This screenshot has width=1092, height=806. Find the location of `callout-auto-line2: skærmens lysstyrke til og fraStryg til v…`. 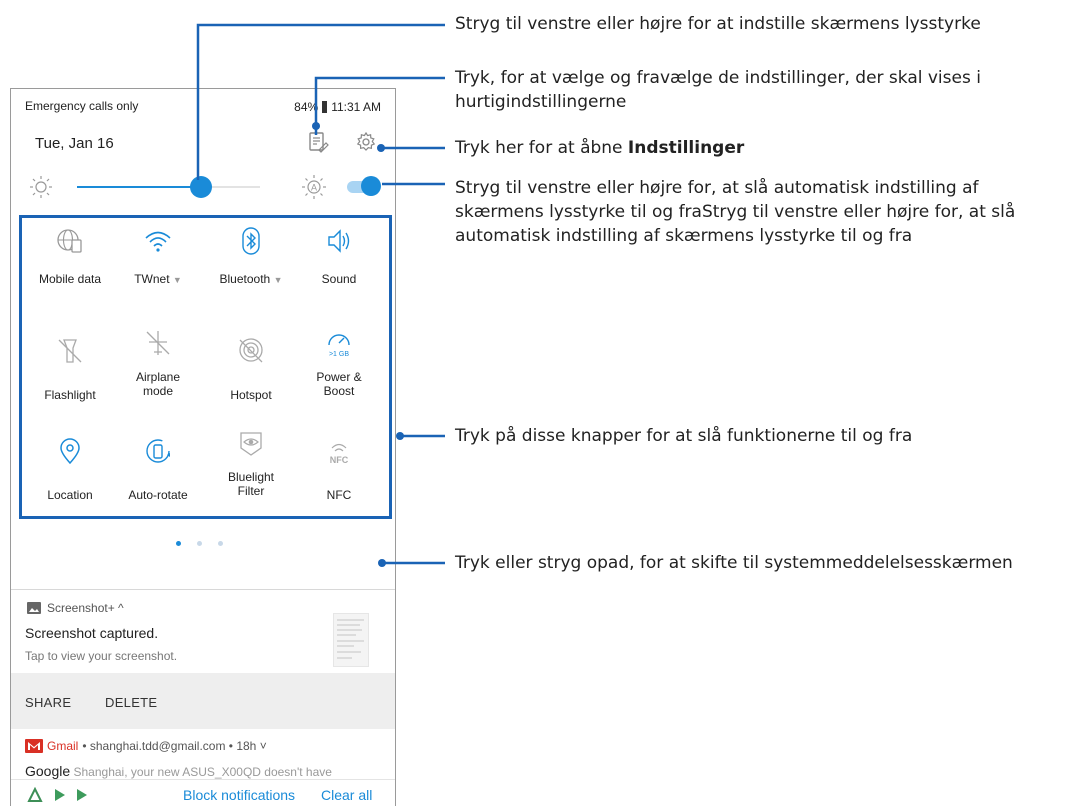

callout-auto-line2: skærmens lysstyrke til og fraStryg til v… is located at coordinates (735, 212).